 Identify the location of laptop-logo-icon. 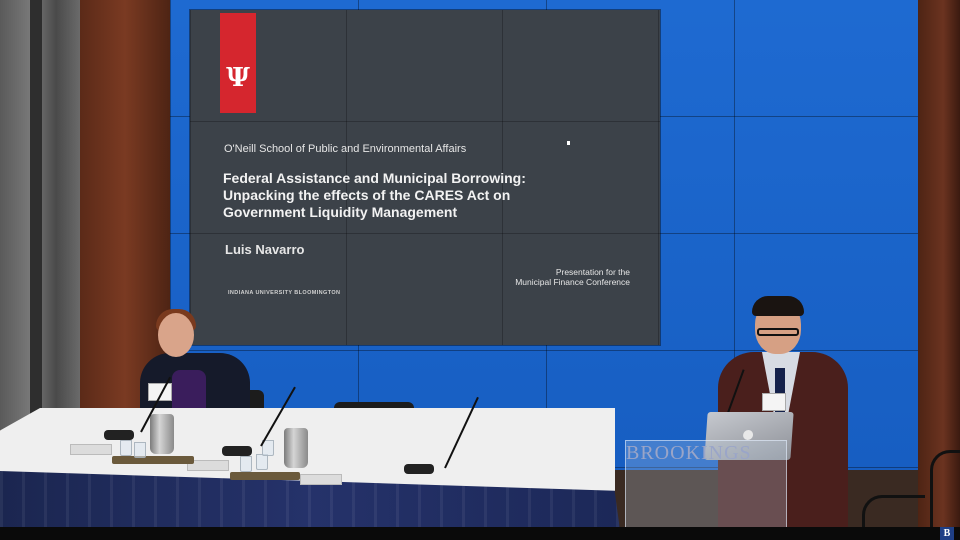
(748, 435).